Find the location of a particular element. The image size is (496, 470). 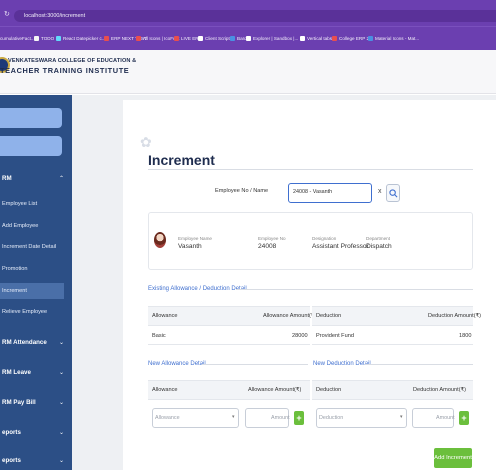

bookmark-item: College ERP 2.0 is located at coordinates (352, 39).